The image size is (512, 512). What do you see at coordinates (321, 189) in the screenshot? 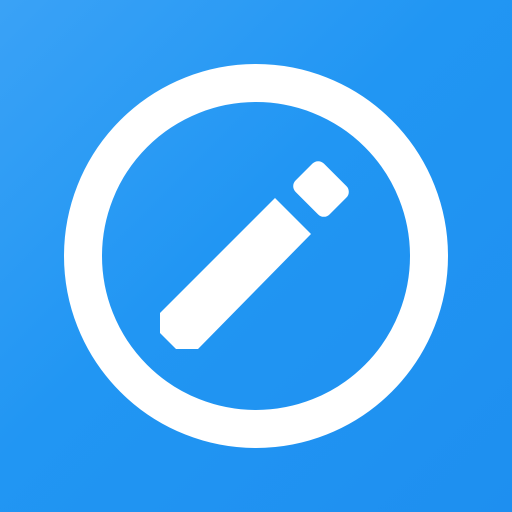
I see `pencil-eraser` at bounding box center [321, 189].